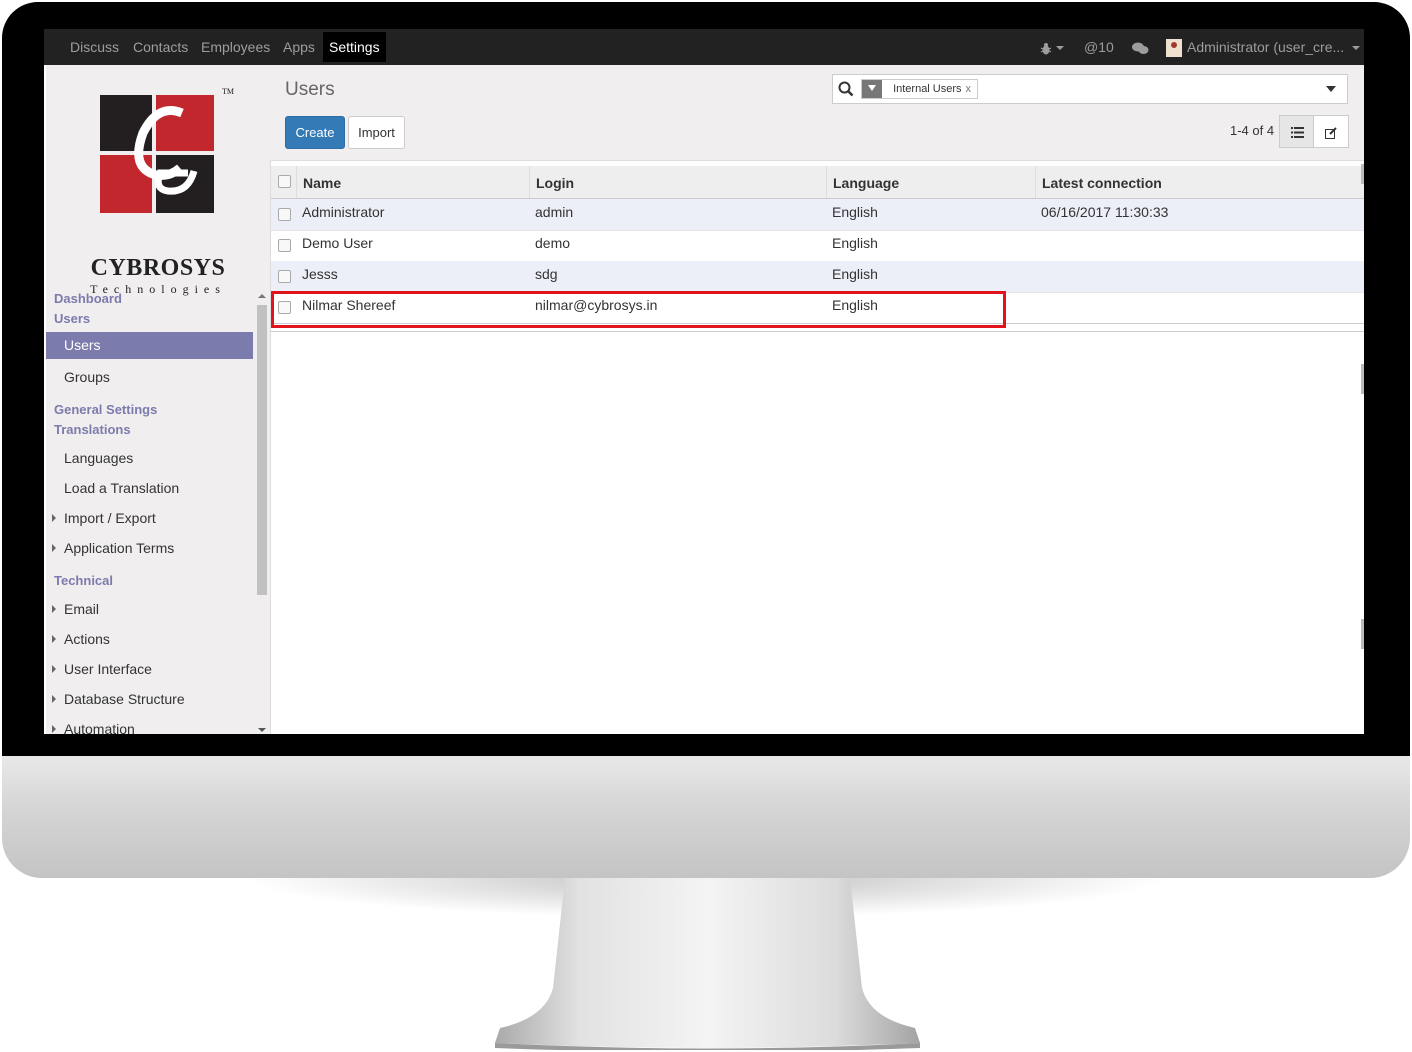  Describe the element at coordinates (1046, 48) in the screenshot. I see `bug-icon` at that location.